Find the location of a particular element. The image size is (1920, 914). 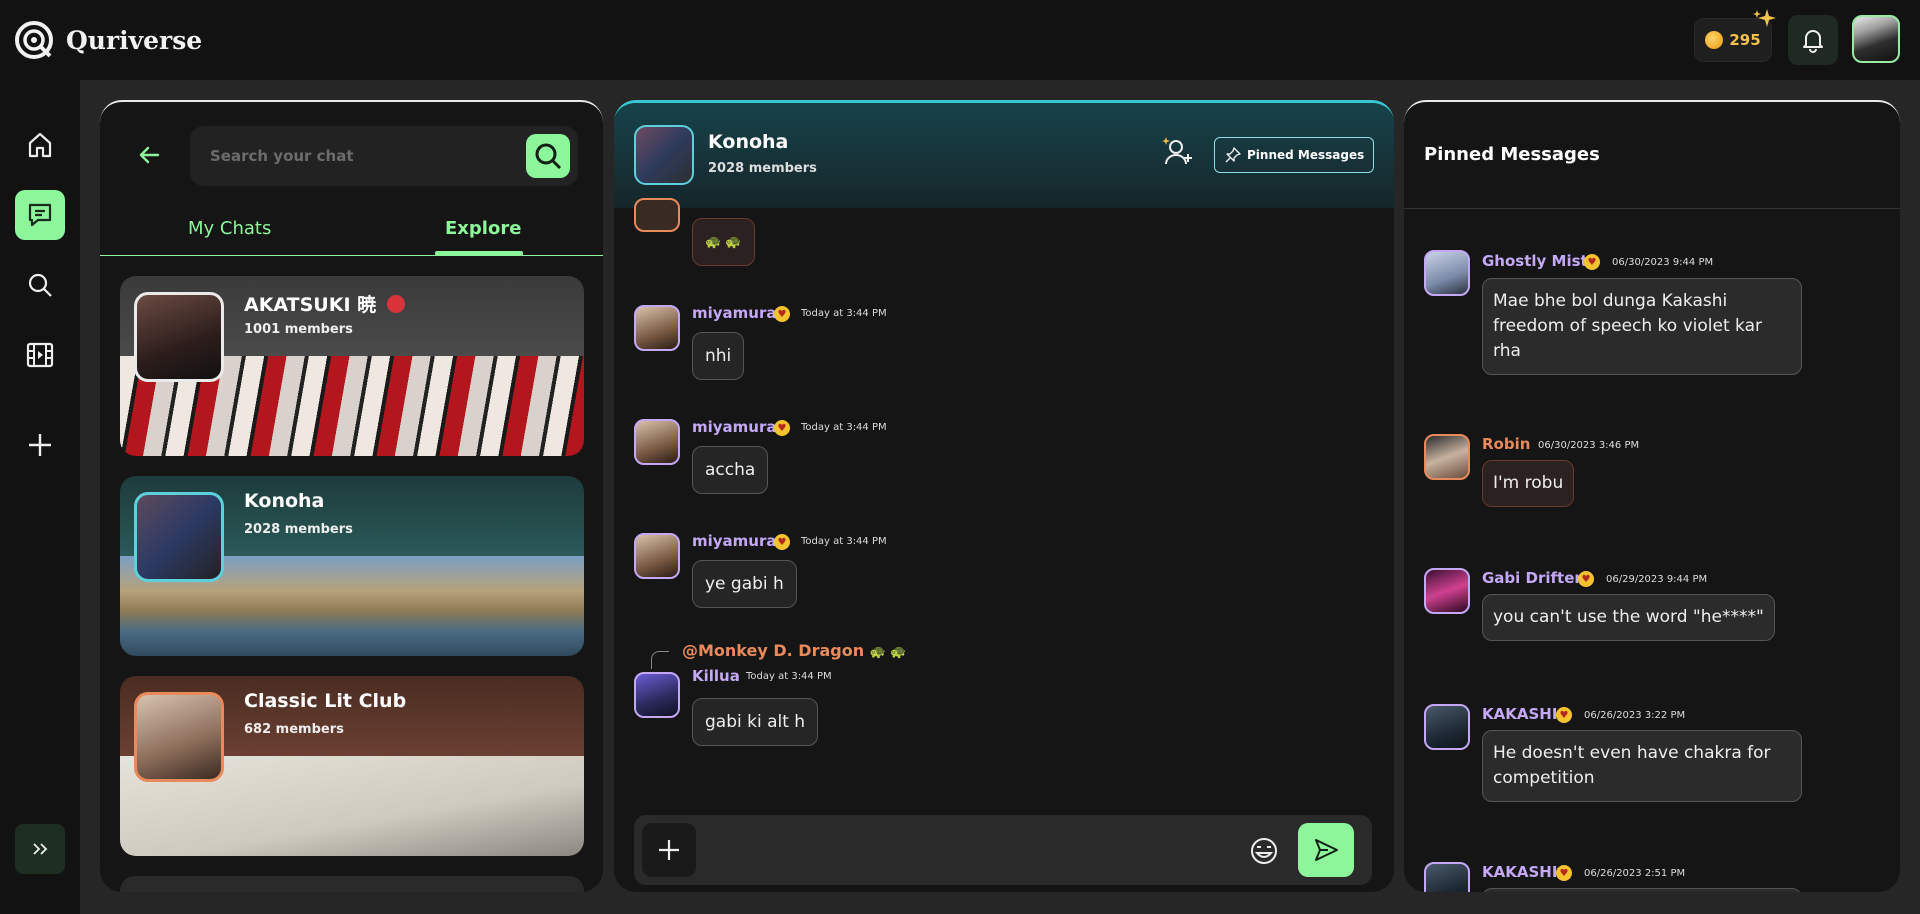

reply-reference: @Monkey D. Dragon 🐢 🐢 is located at coordinates (794, 650).